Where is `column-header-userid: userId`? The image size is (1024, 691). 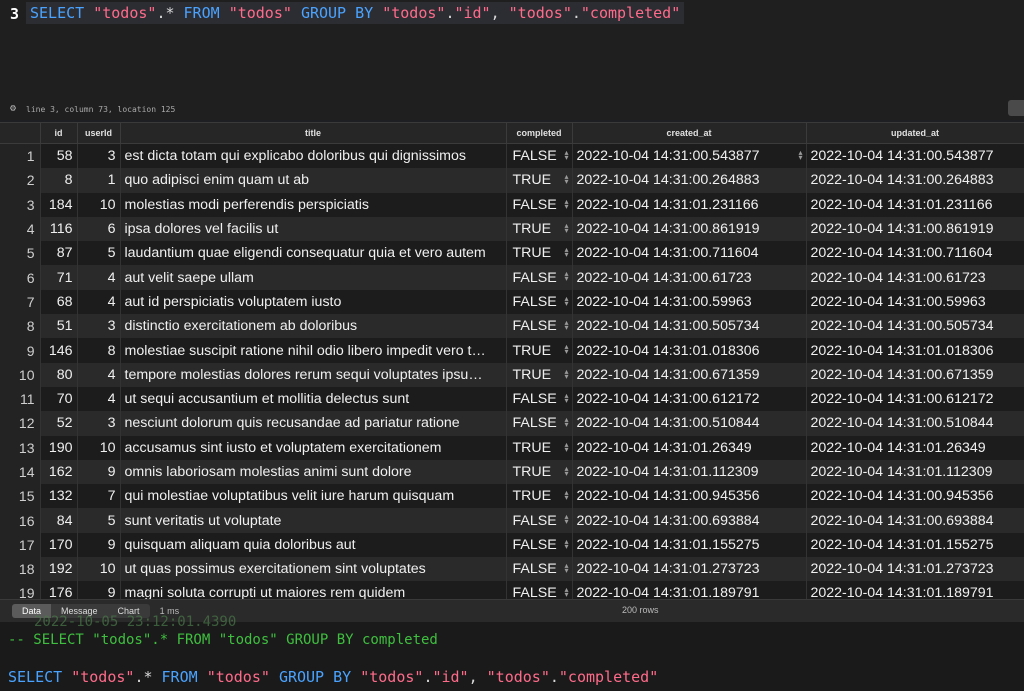 column-header-userid: userId is located at coordinates (99, 133).